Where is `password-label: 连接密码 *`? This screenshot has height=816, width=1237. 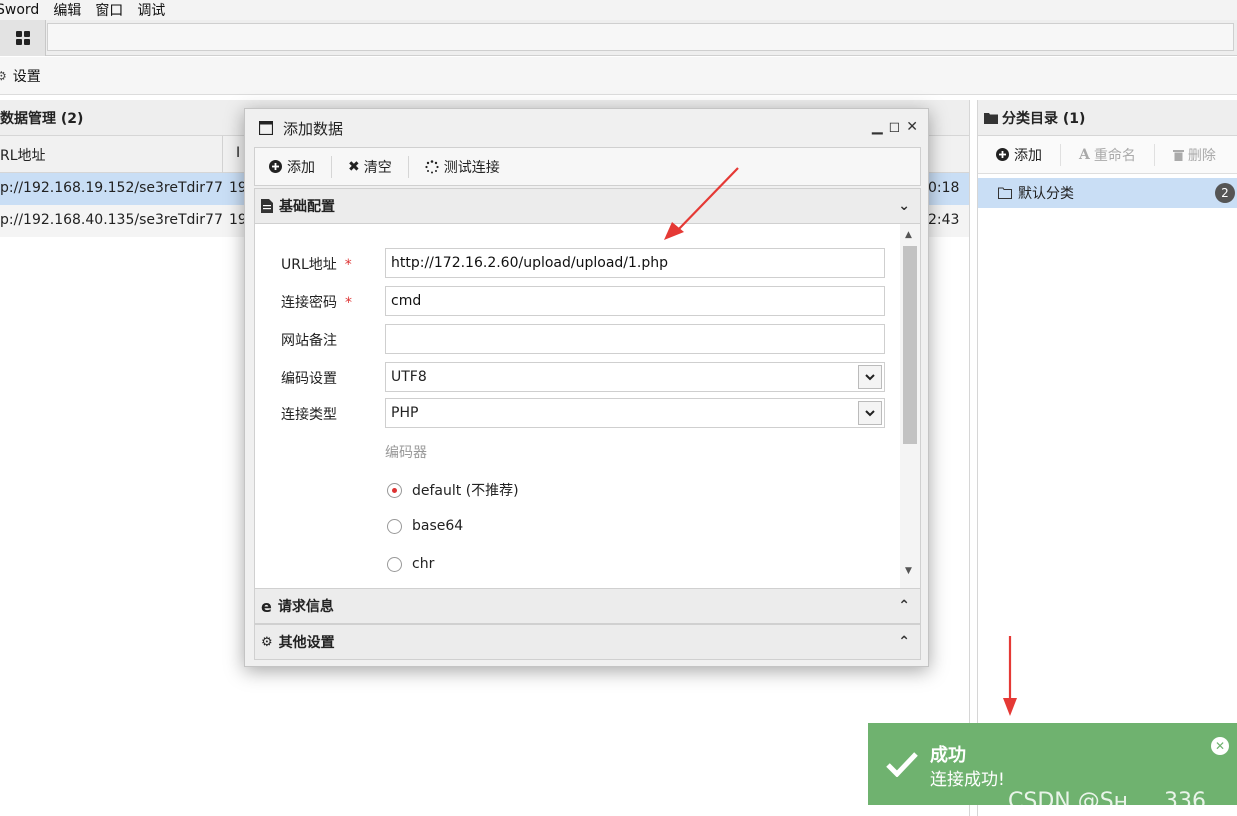
password-label: 连接密码 * is located at coordinates (316, 303).